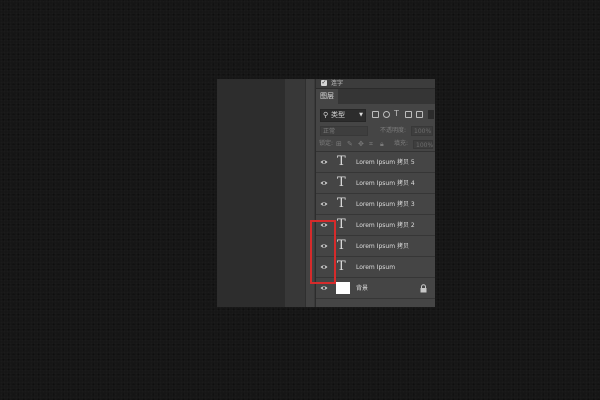 Image resolution: width=600 pixels, height=400 pixels. Describe the element at coordinates (401, 143) in the screenshot. I see `fill-label: 填充:` at that location.